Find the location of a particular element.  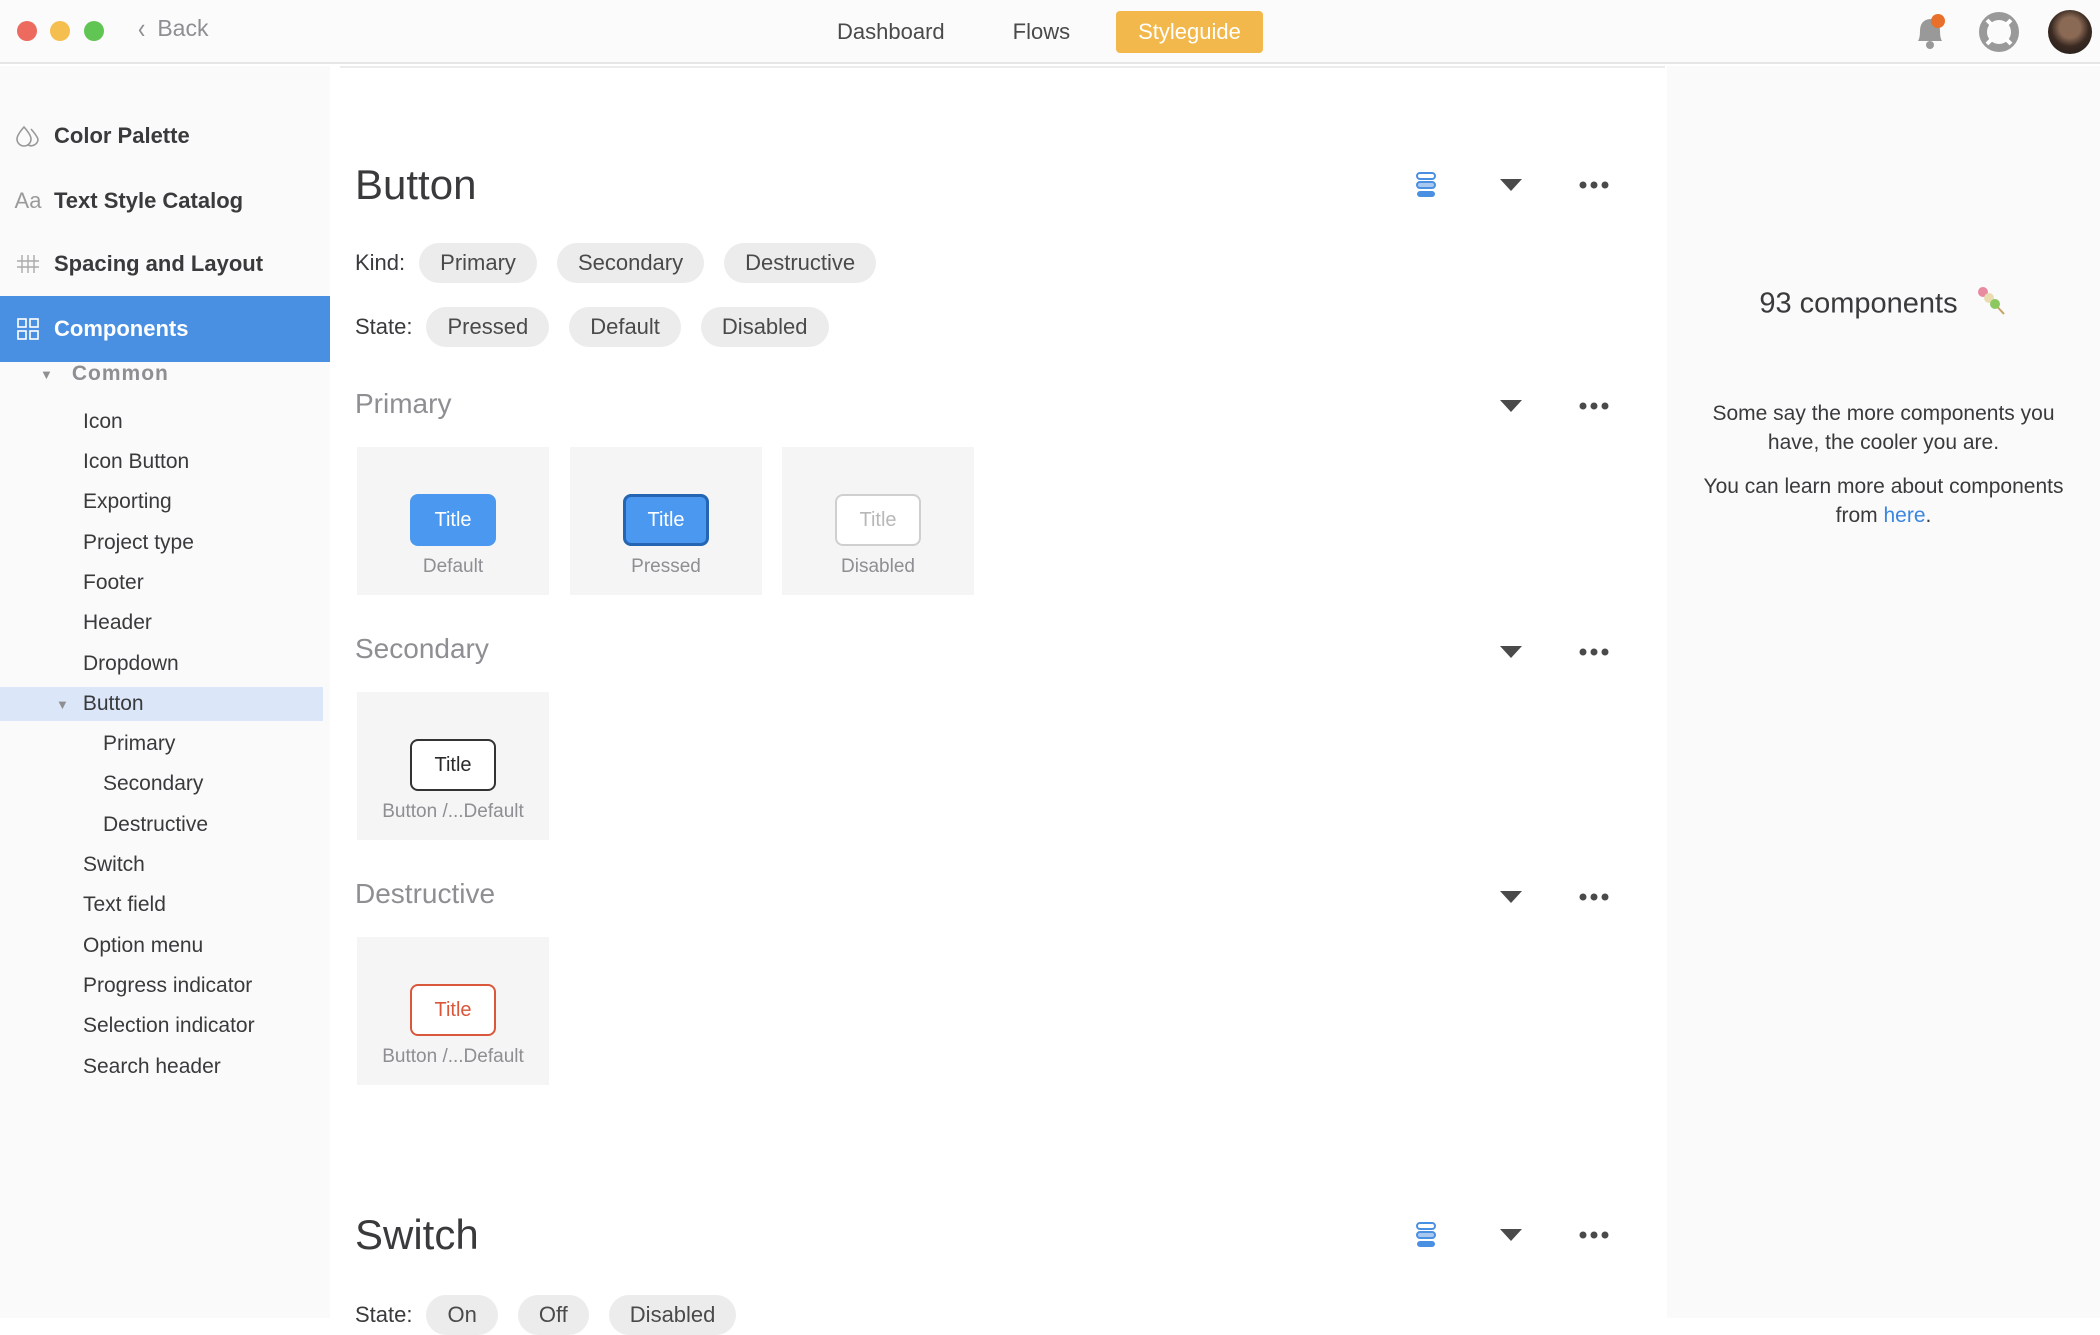

more-dots-icon is located at coordinates (1594, 897).